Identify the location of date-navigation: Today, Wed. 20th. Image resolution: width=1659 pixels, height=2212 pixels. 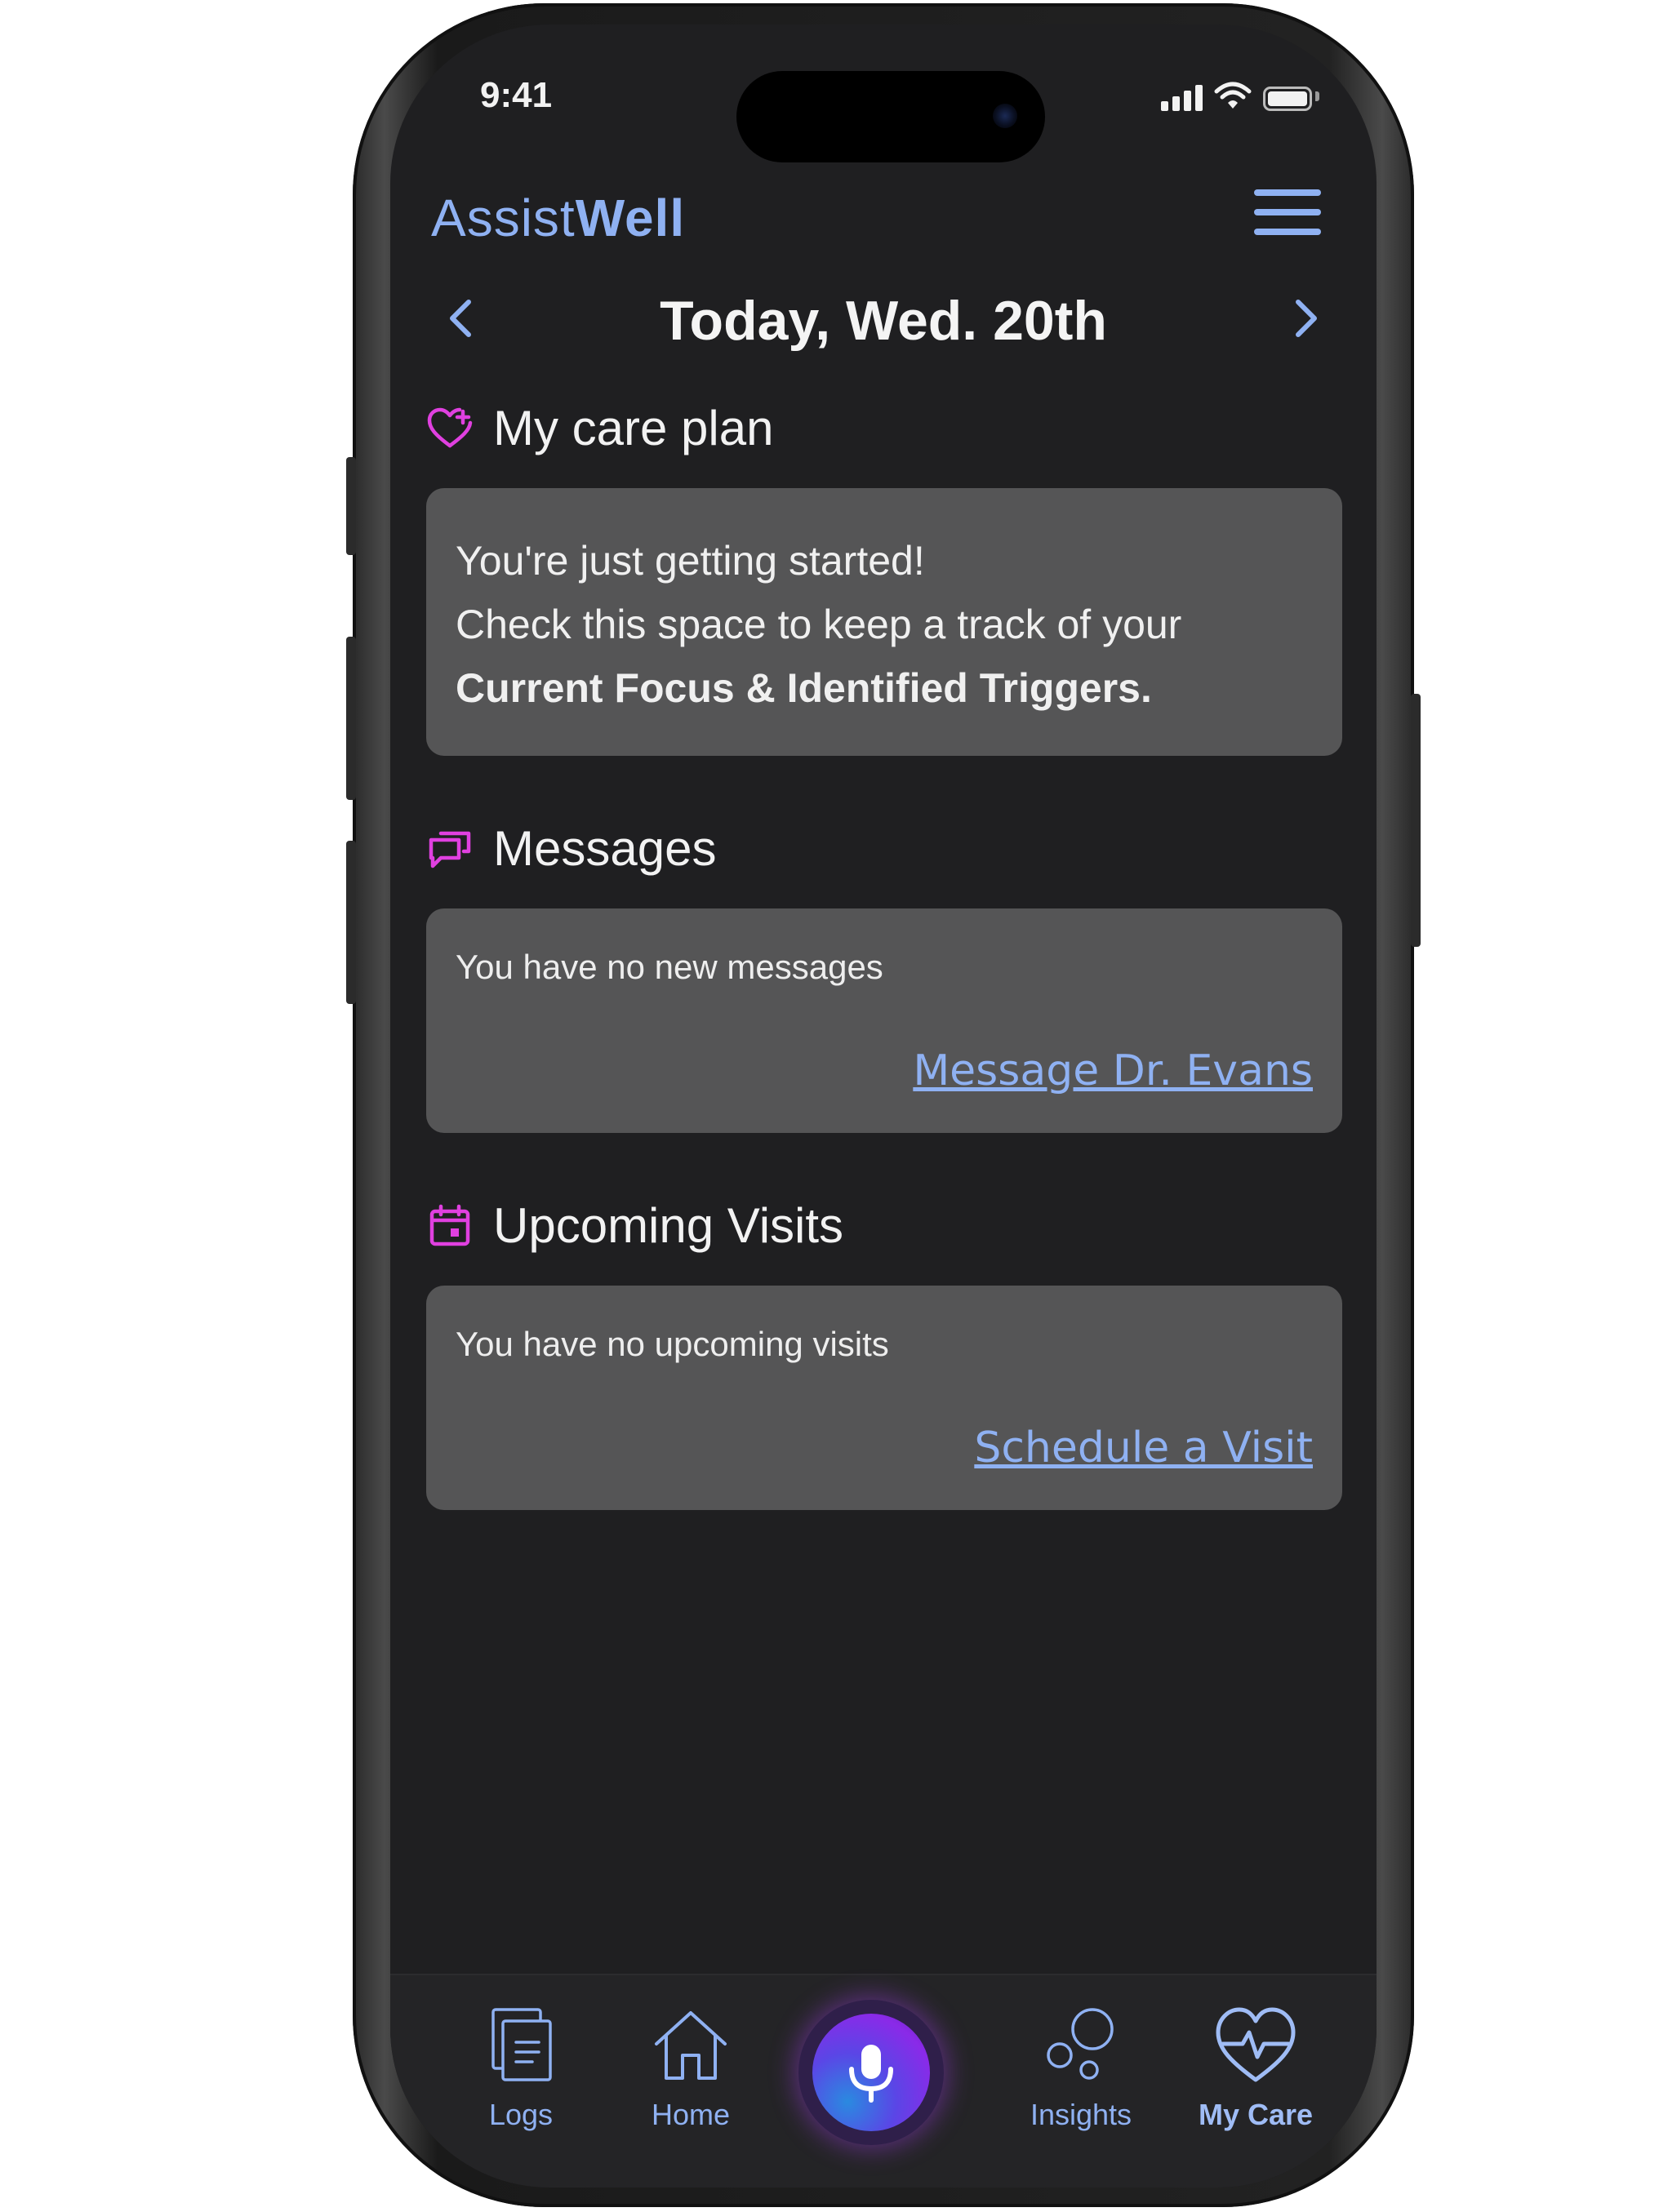
(884, 319).